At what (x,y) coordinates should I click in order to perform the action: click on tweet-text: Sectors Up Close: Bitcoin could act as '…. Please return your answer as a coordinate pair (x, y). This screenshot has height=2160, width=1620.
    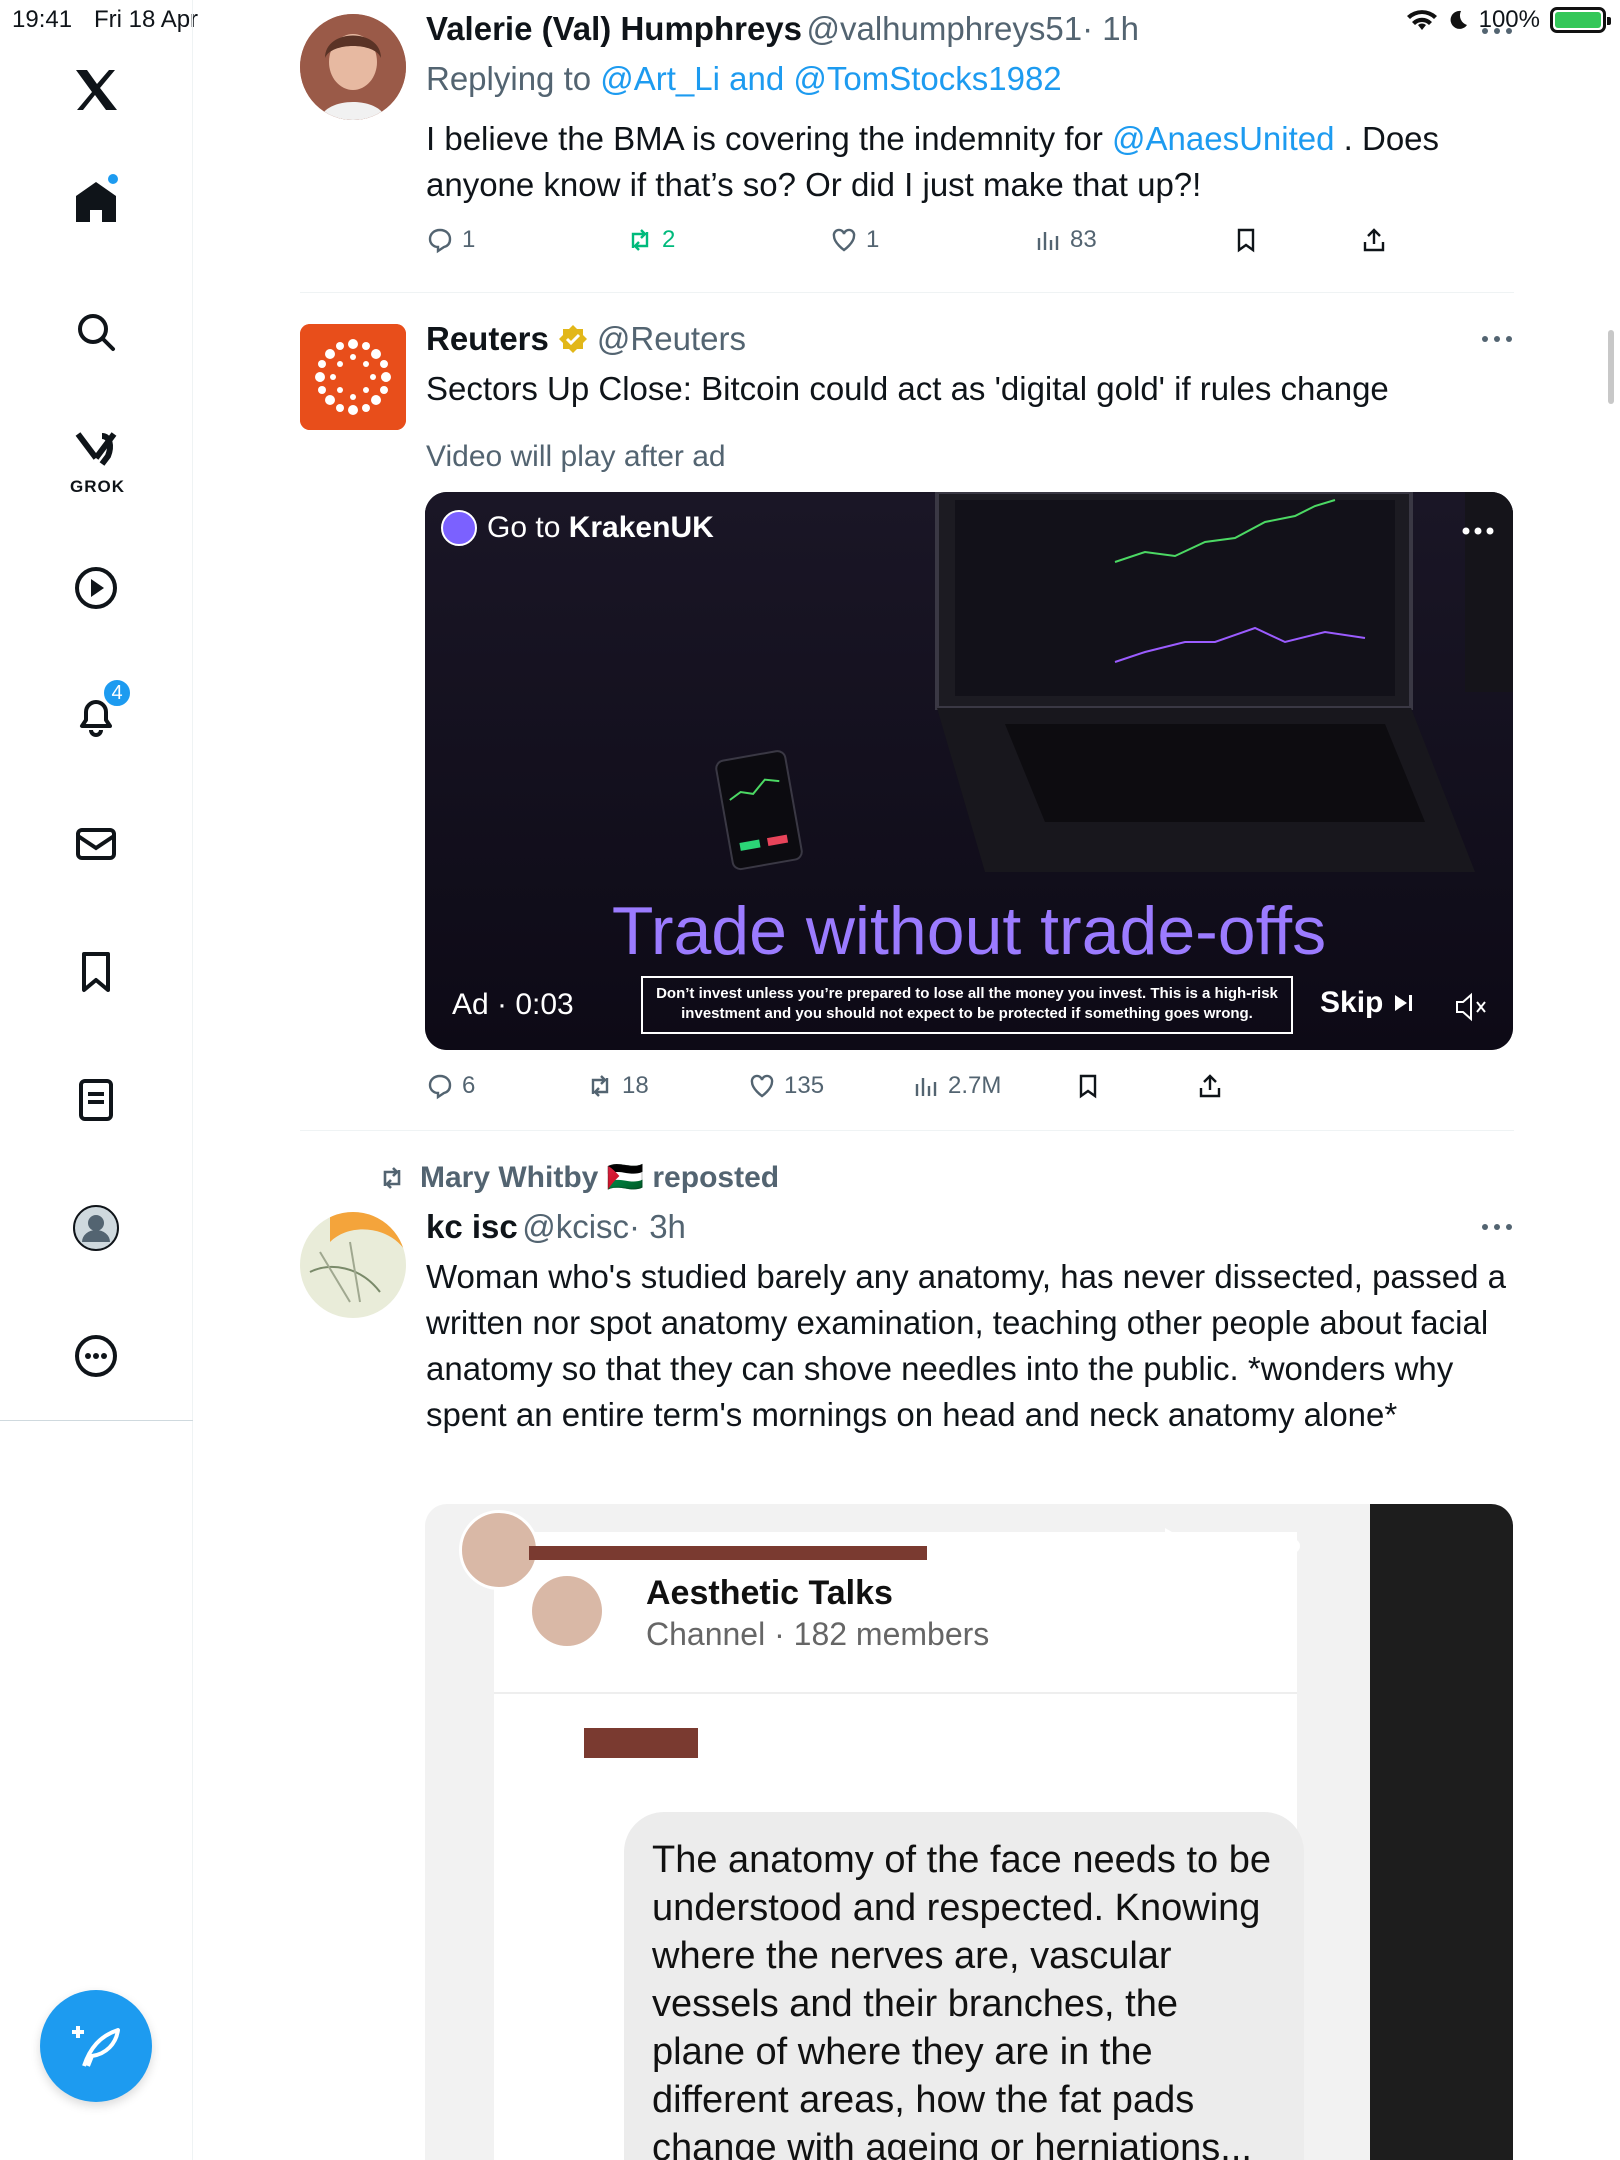
    Looking at the image, I should click on (907, 388).